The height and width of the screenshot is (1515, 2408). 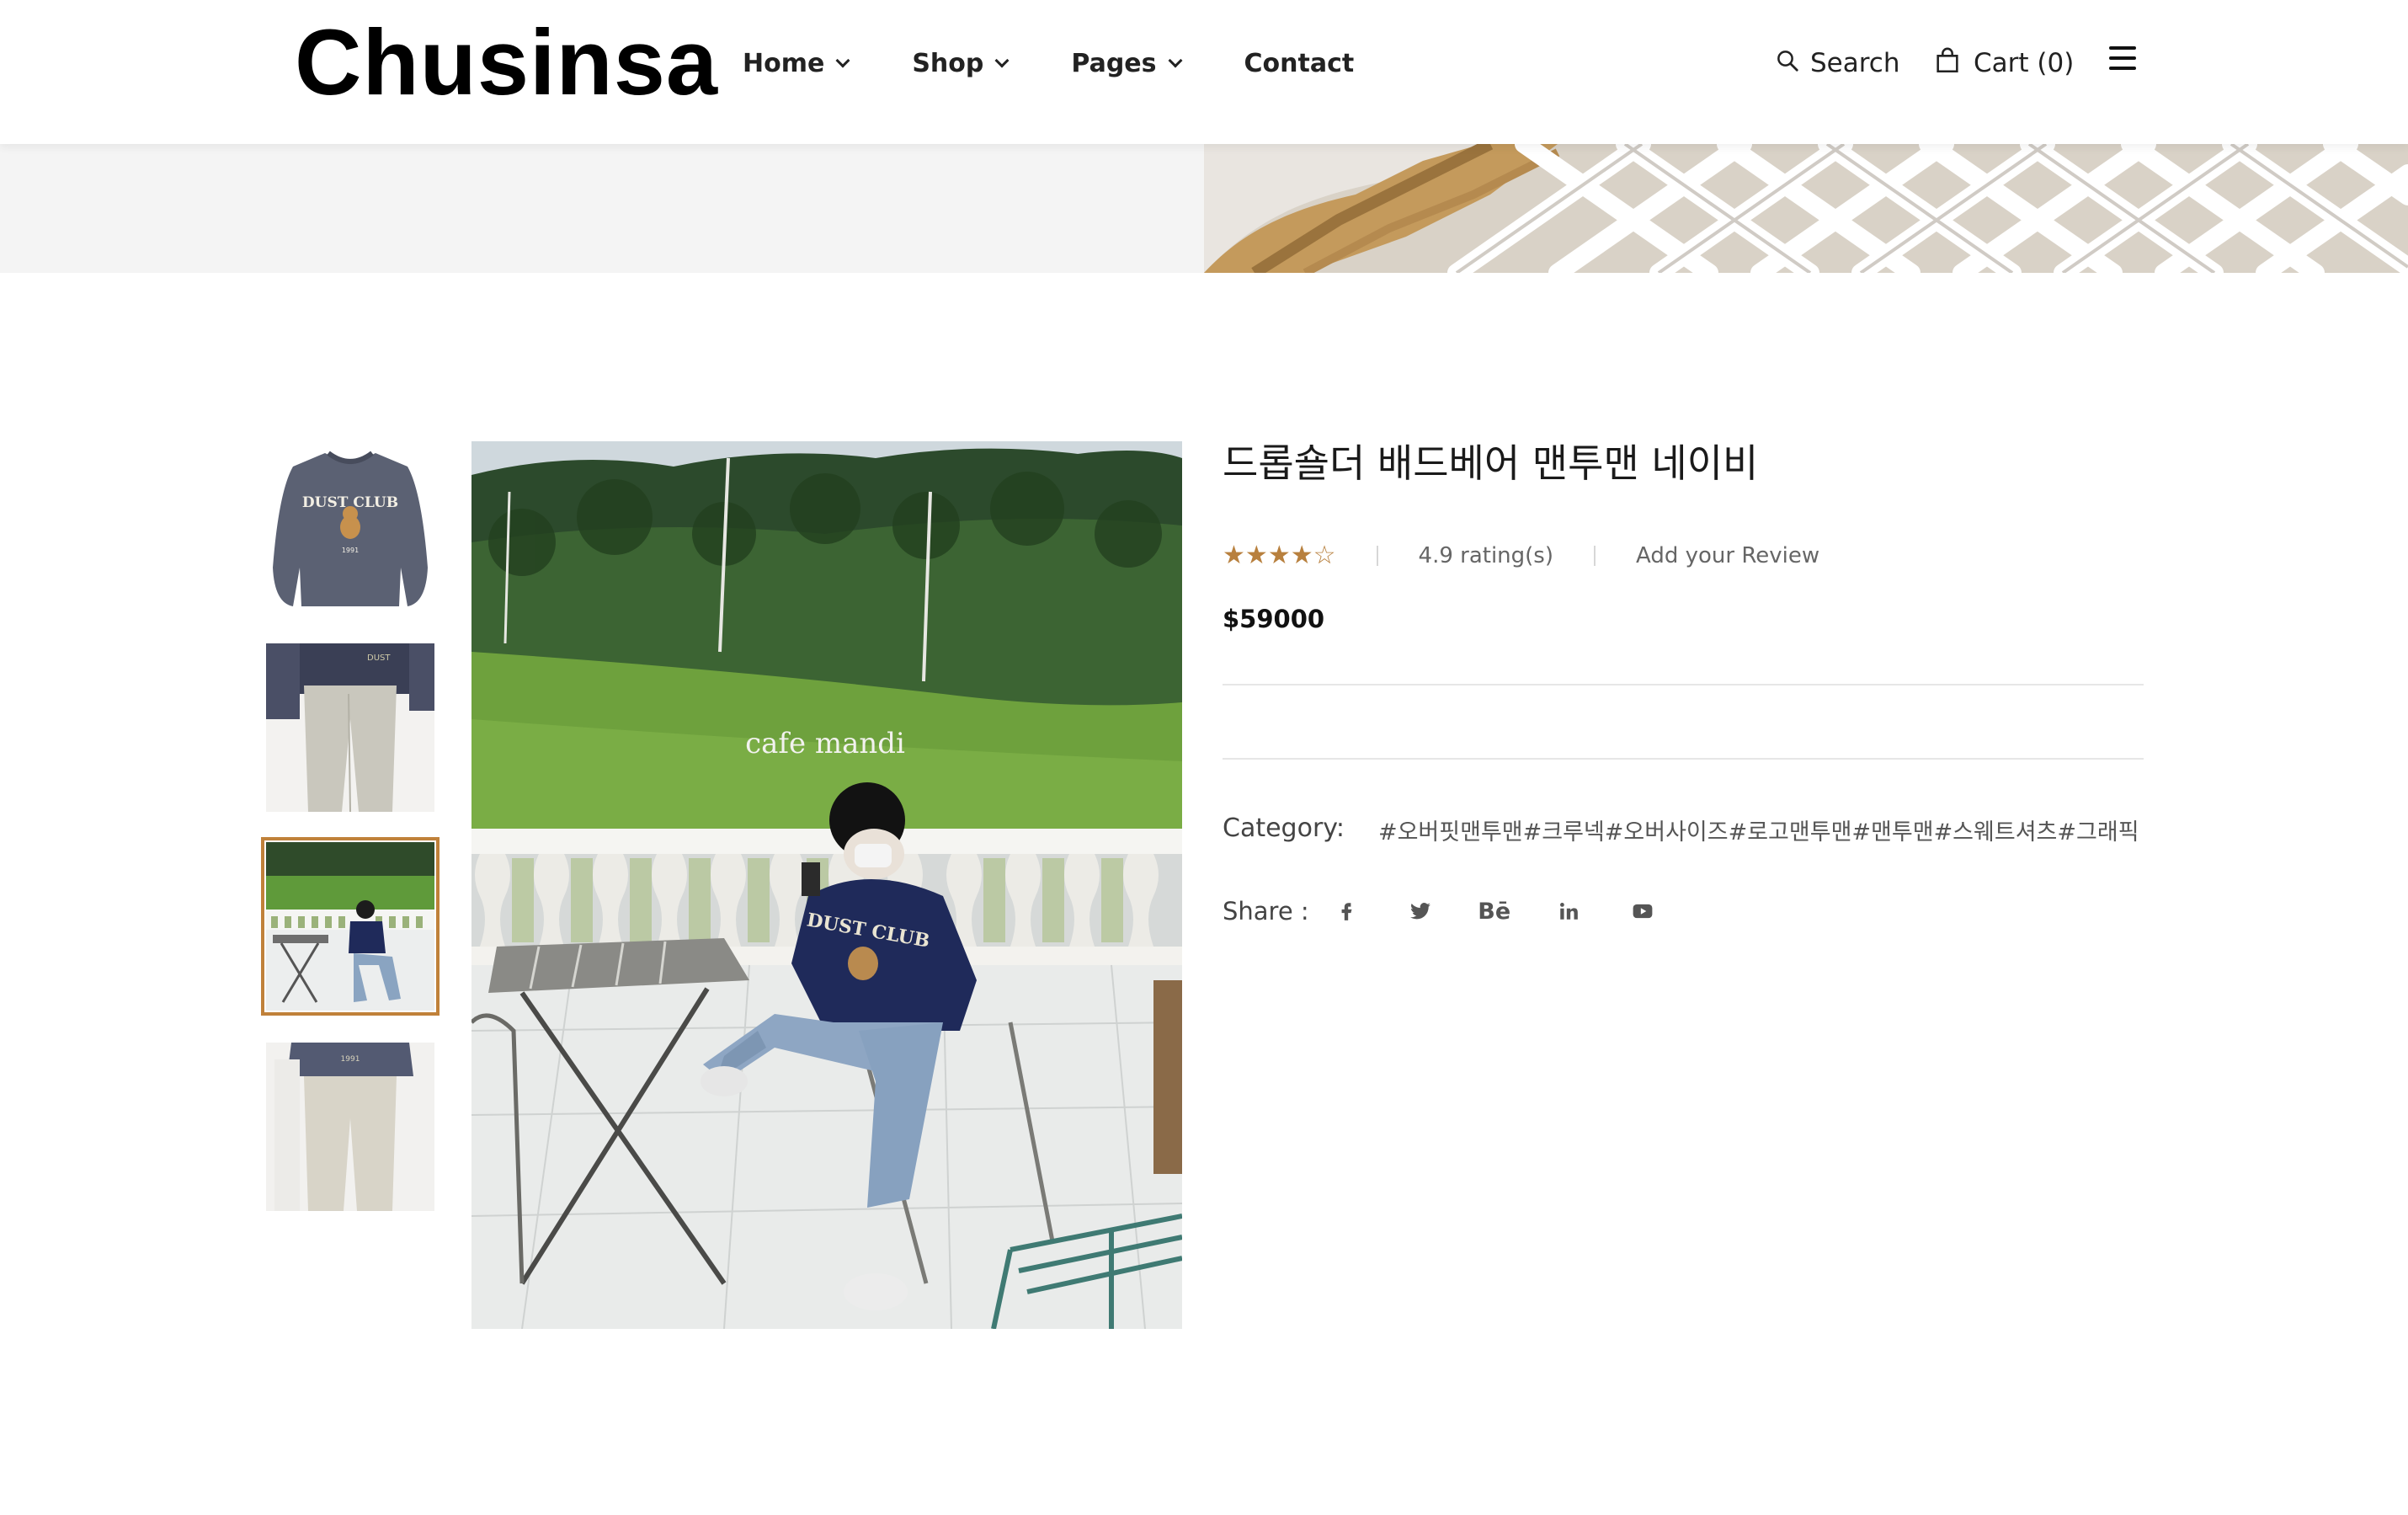 I want to click on thumbnail-model-standing: 1991, so click(x=350, y=1127).